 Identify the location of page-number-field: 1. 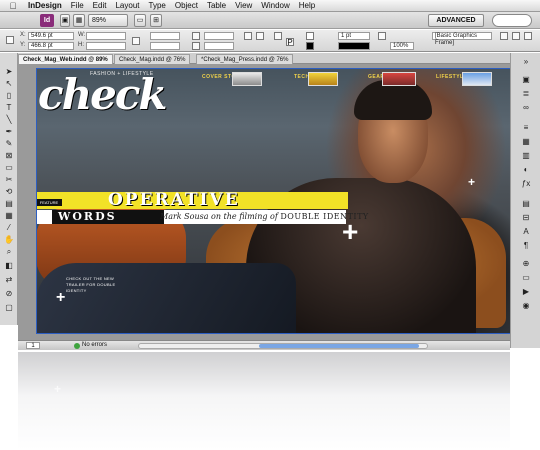
(33, 345).